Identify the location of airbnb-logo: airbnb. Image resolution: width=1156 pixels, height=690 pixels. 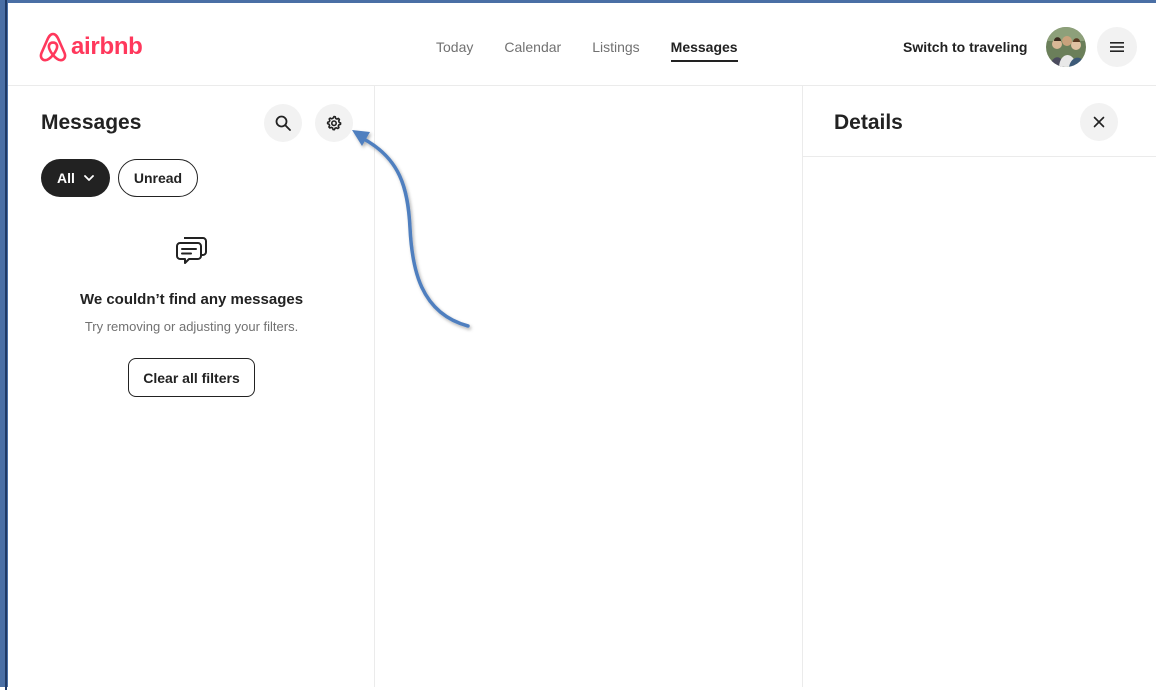
(90, 47).